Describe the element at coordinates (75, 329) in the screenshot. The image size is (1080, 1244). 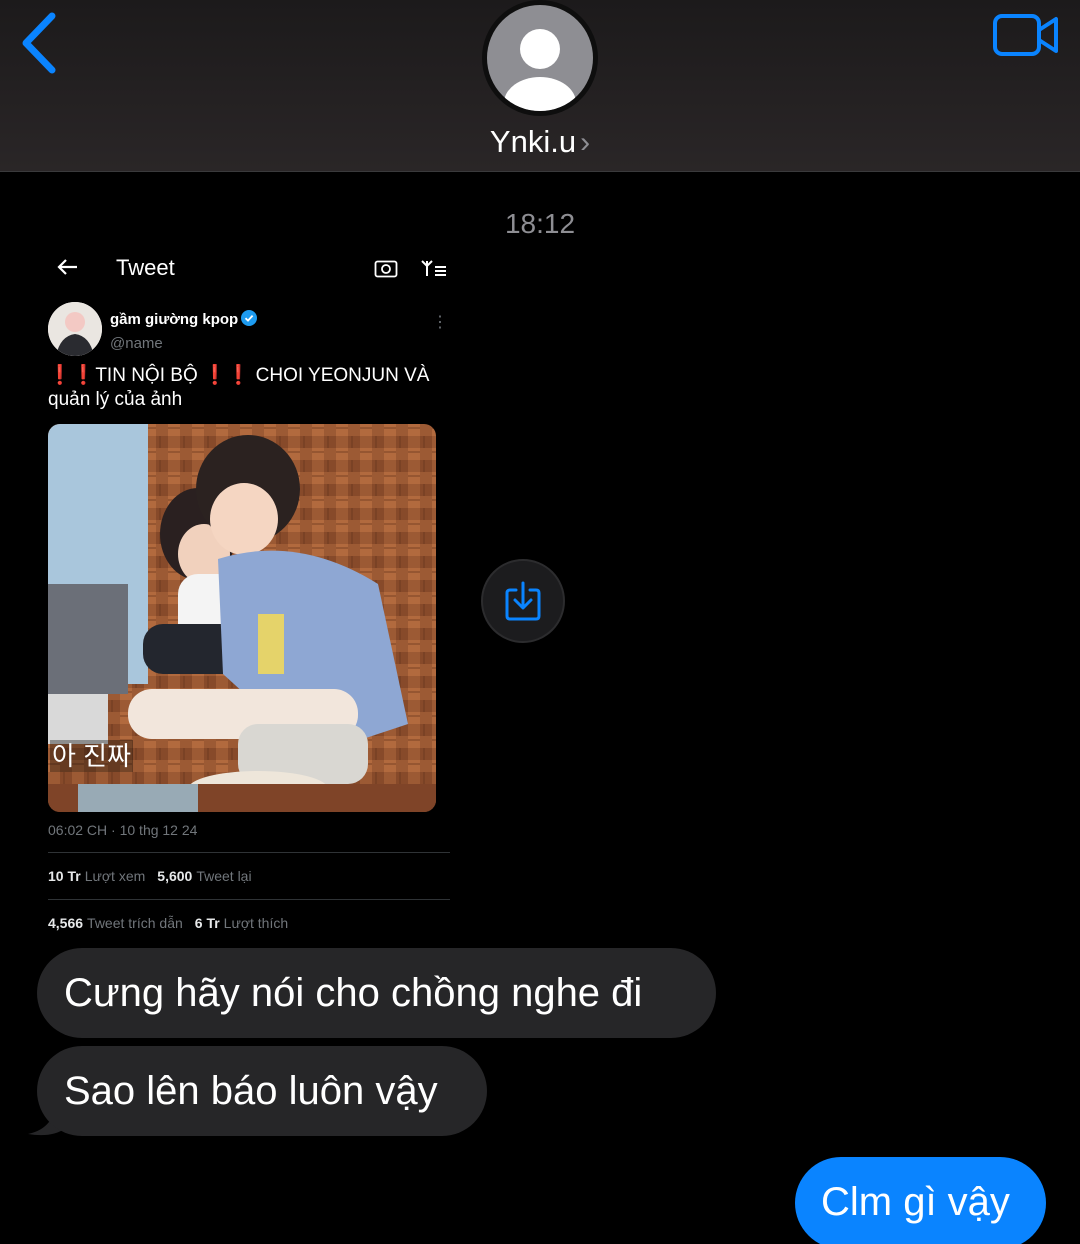
I see `tweet-author-avatar` at that location.